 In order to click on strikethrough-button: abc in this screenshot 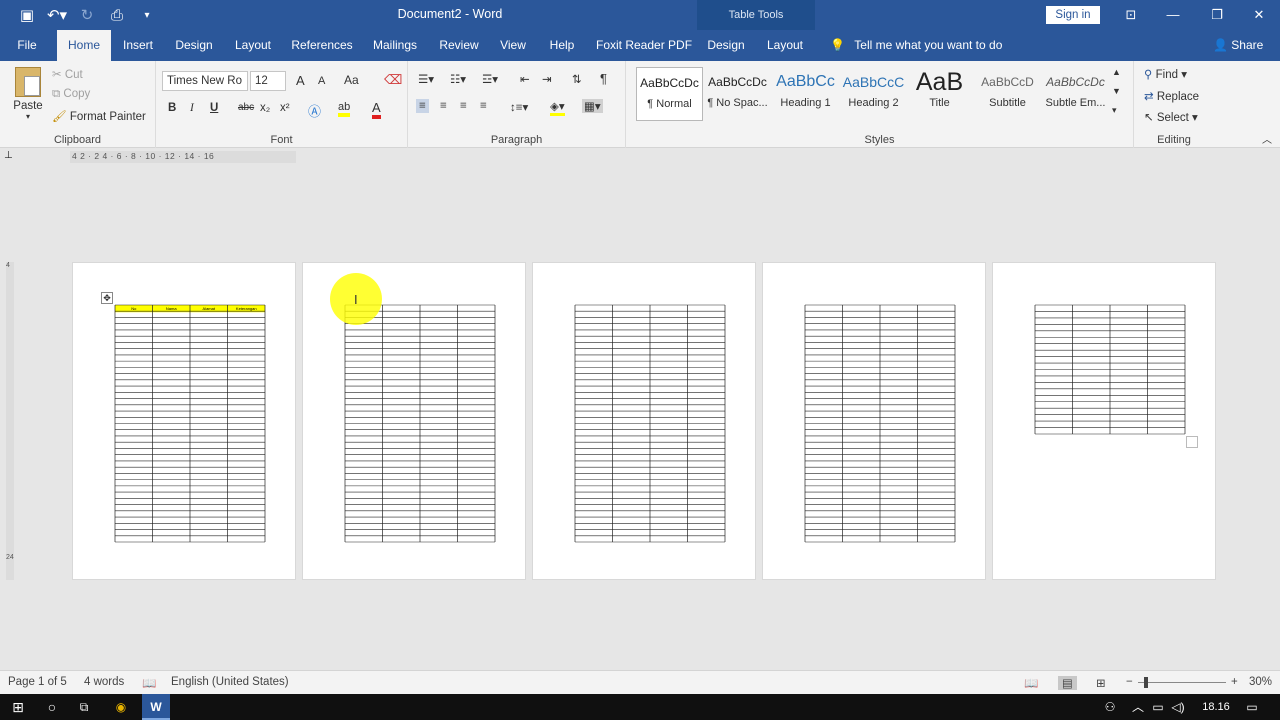, I will do `click(246, 107)`.